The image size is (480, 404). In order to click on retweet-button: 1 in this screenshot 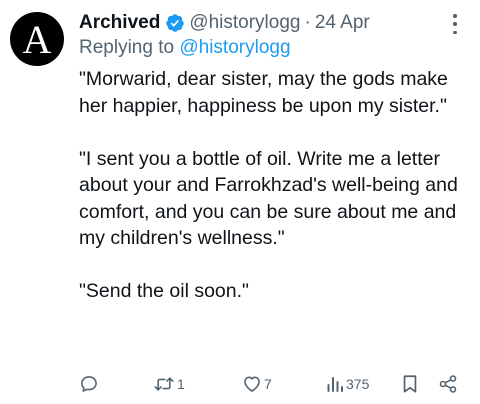, I will do `click(169, 384)`.